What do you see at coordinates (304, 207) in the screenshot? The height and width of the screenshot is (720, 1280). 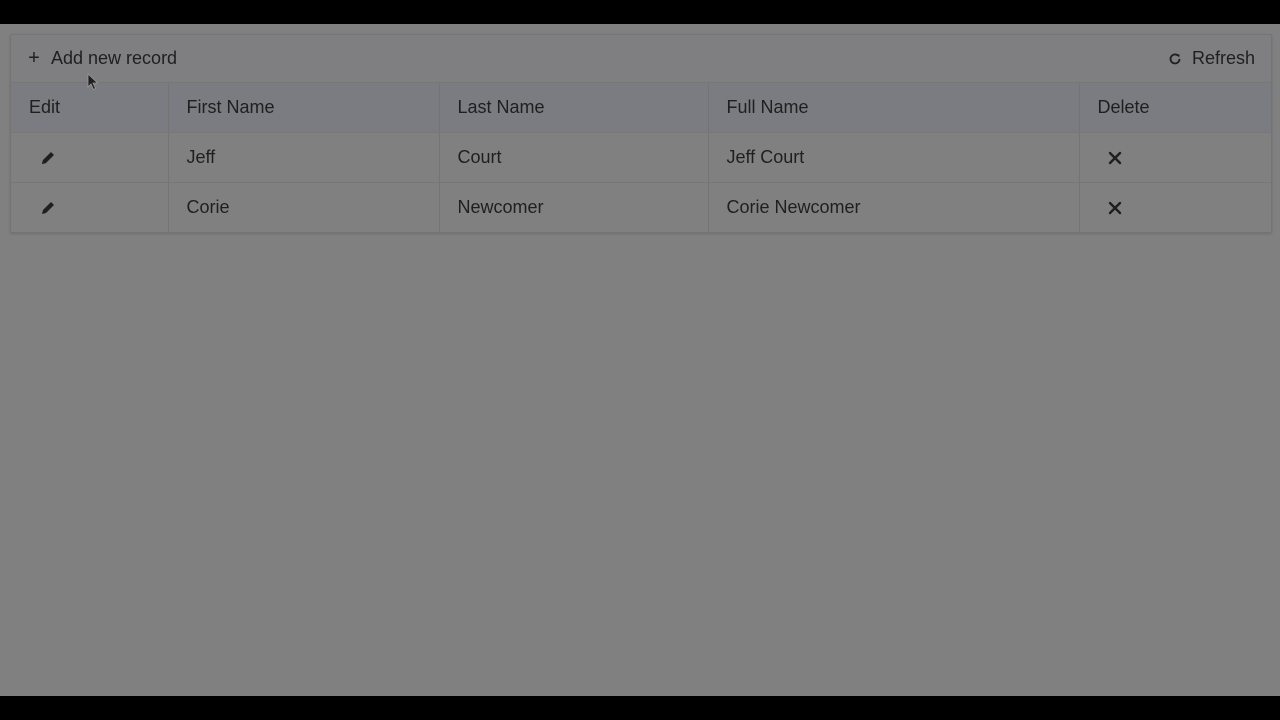 I see `first-name-cell: Corie` at bounding box center [304, 207].